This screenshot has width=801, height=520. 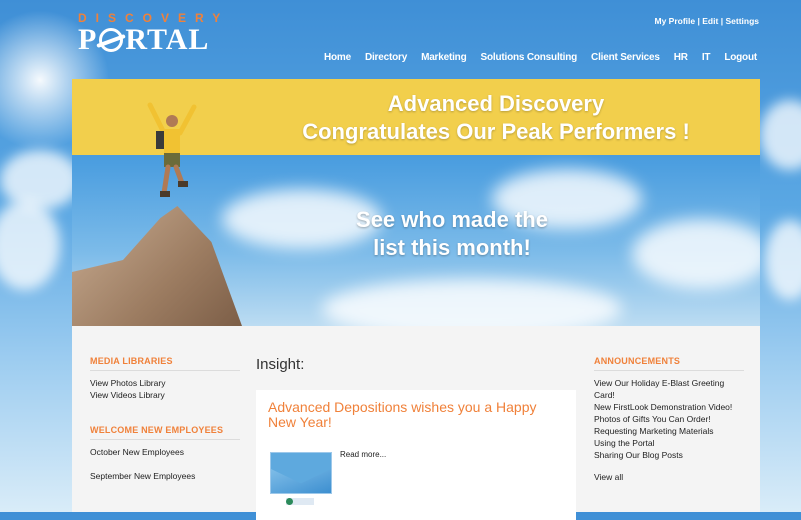 What do you see at coordinates (111, 40) in the screenshot?
I see `globe-icon` at bounding box center [111, 40].